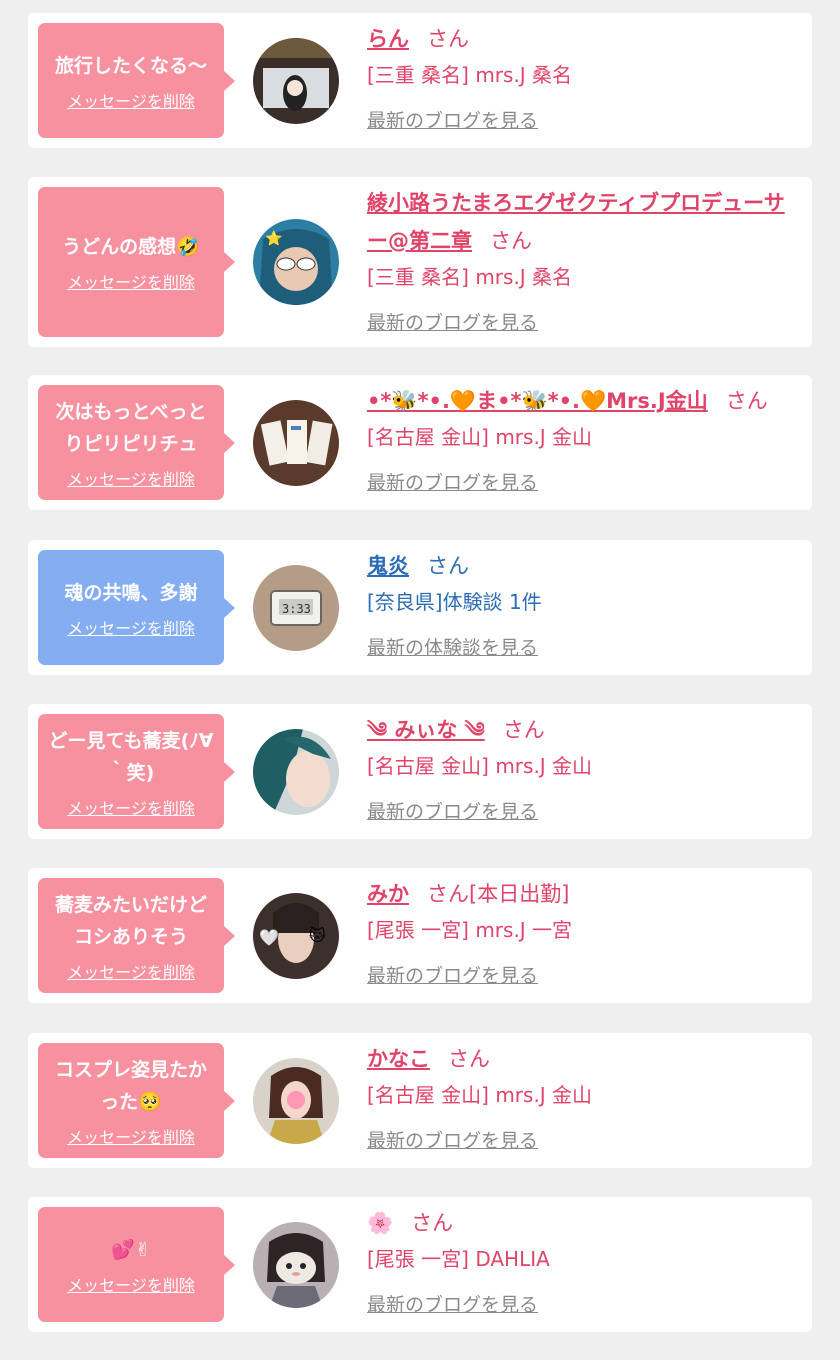  I want to click on message-bubble: うどんの感想🤣 メッセージを削除, so click(136, 262).